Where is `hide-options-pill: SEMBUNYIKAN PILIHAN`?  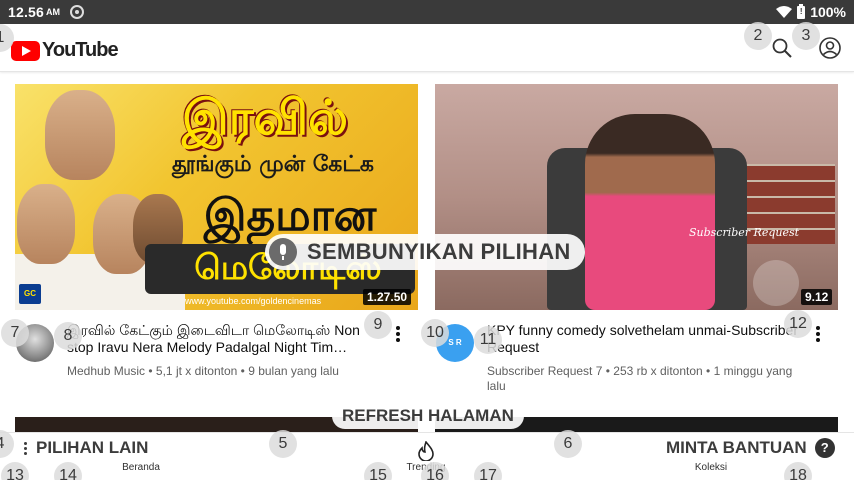 hide-options-pill: SEMBUNYIKAN PILIHAN is located at coordinates (425, 252).